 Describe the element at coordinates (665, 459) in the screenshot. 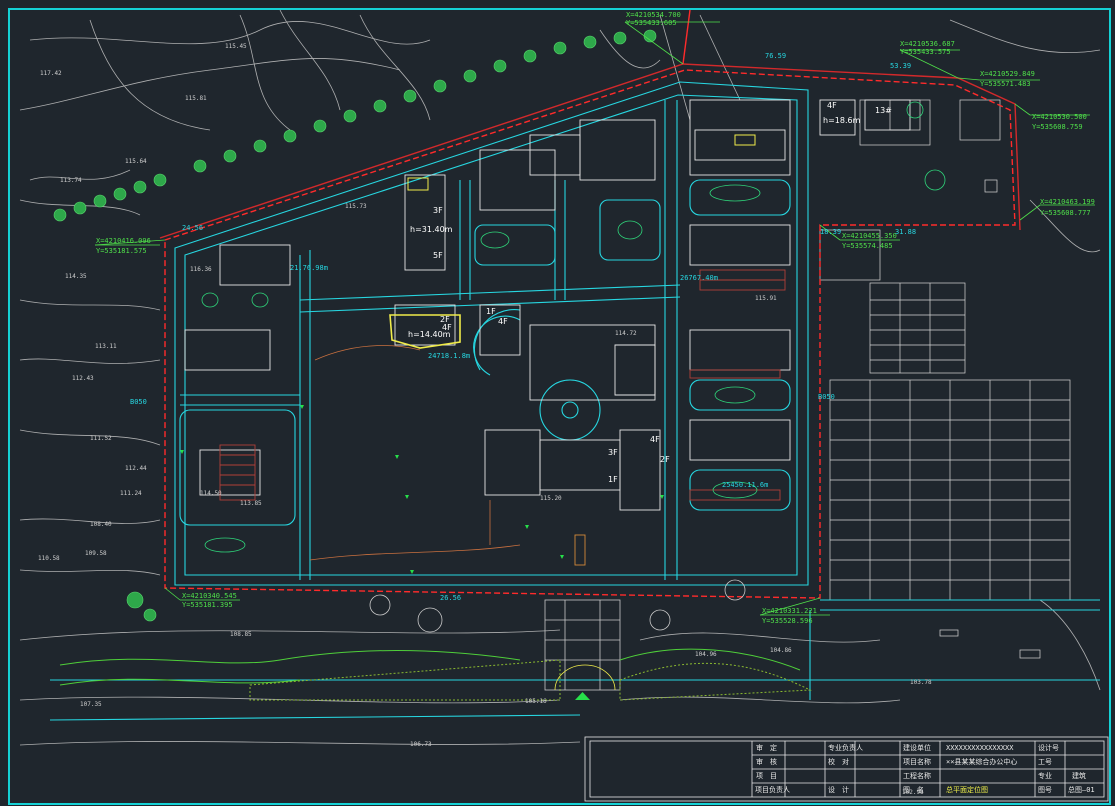

I see `bldg-floors-2f-low: 2F` at that location.